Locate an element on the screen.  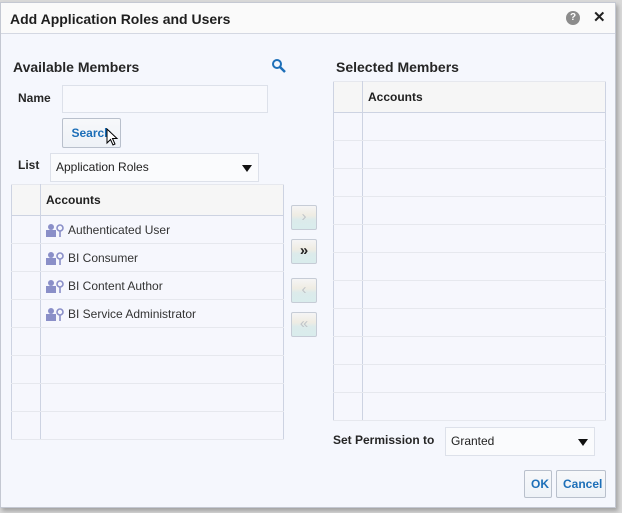
table-row: BI Service Administrator is located at coordinates (147, 313).